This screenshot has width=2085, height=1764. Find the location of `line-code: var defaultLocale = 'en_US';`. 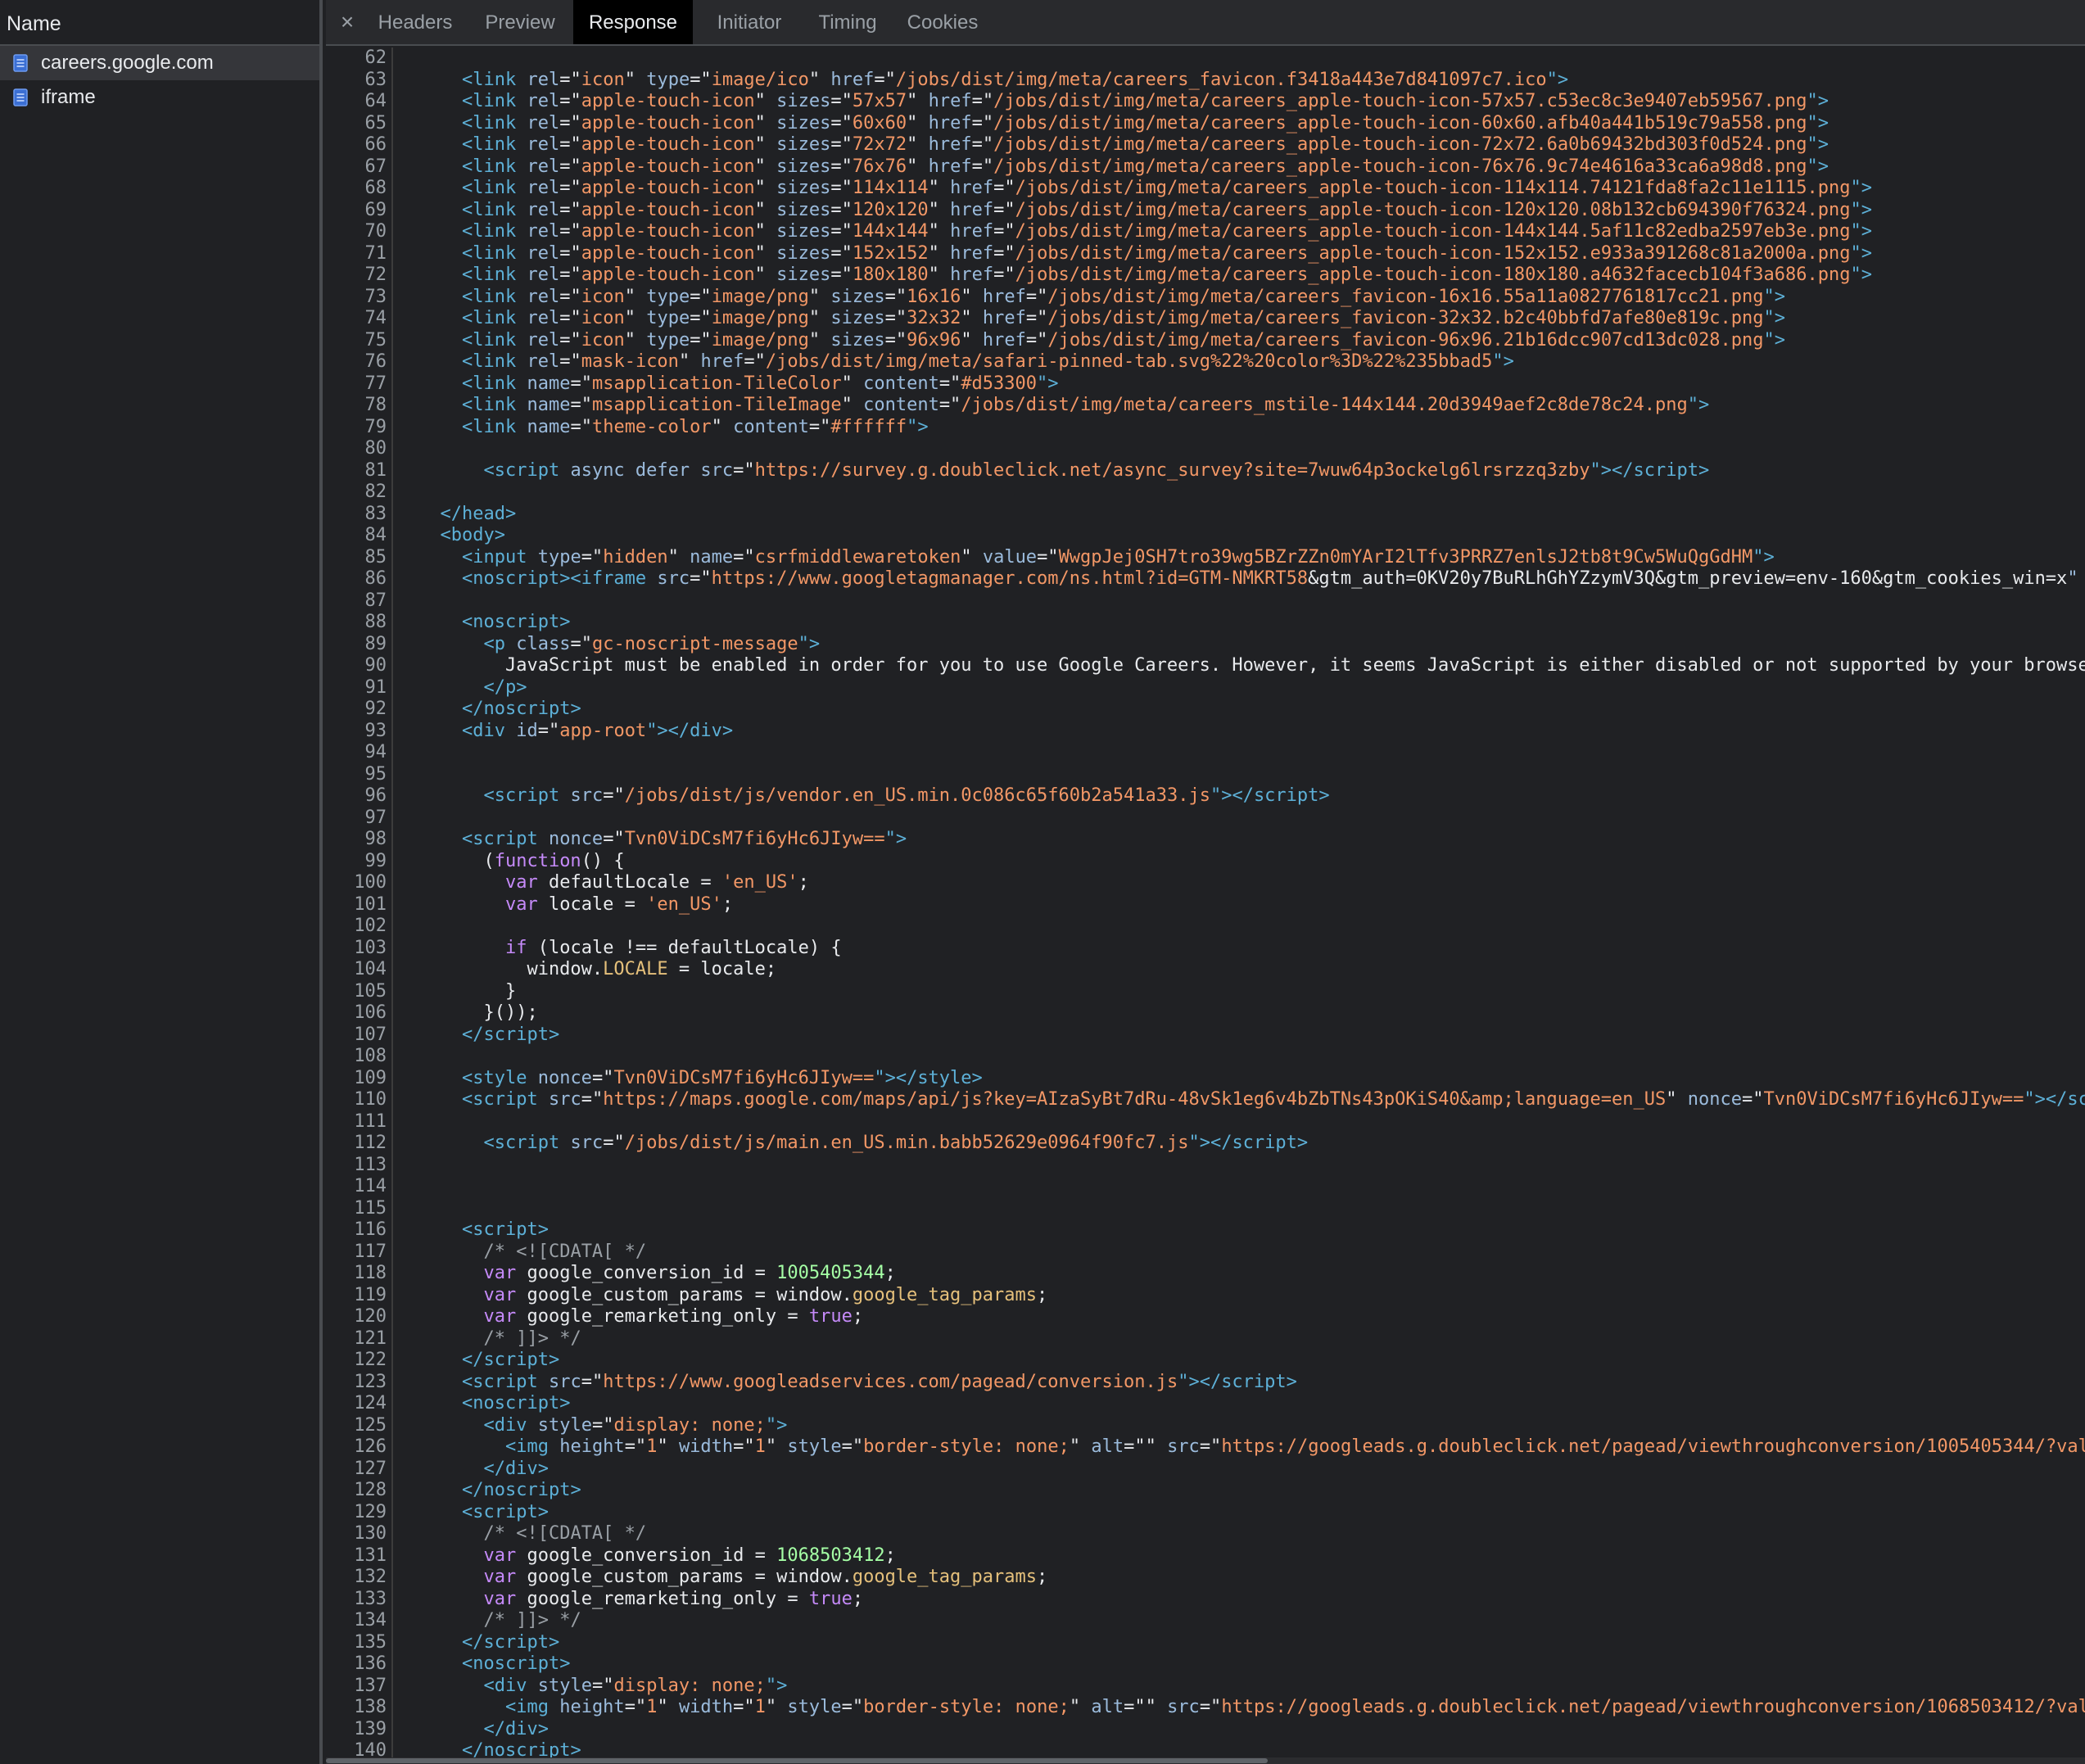

line-code: var defaultLocale = 'en_US'; is located at coordinates (656, 882).